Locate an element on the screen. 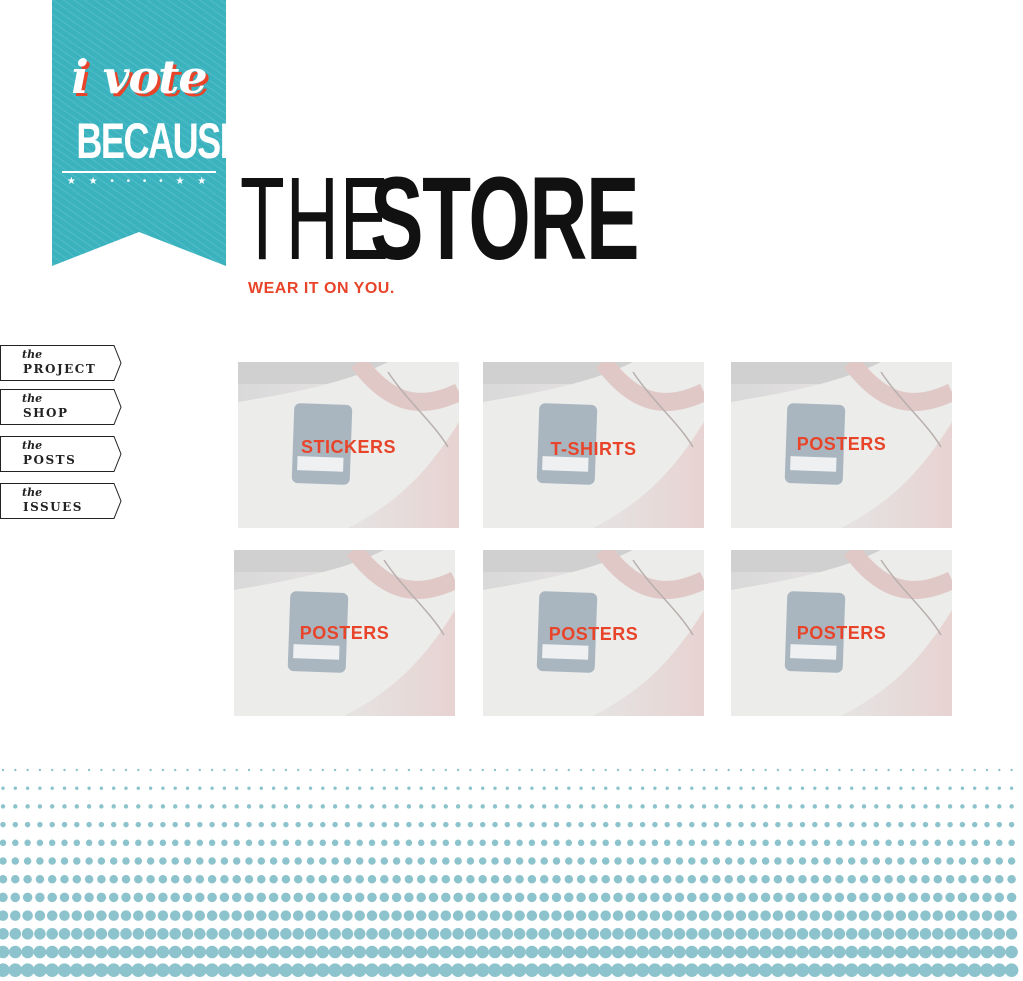 The width and height of the screenshot is (1023, 981). page-title-the: THE is located at coordinates (315, 219).